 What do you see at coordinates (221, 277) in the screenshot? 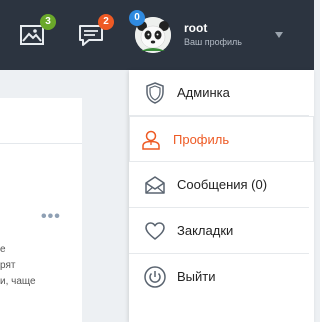
I see `menu-item-logout: Выйти` at bounding box center [221, 277].